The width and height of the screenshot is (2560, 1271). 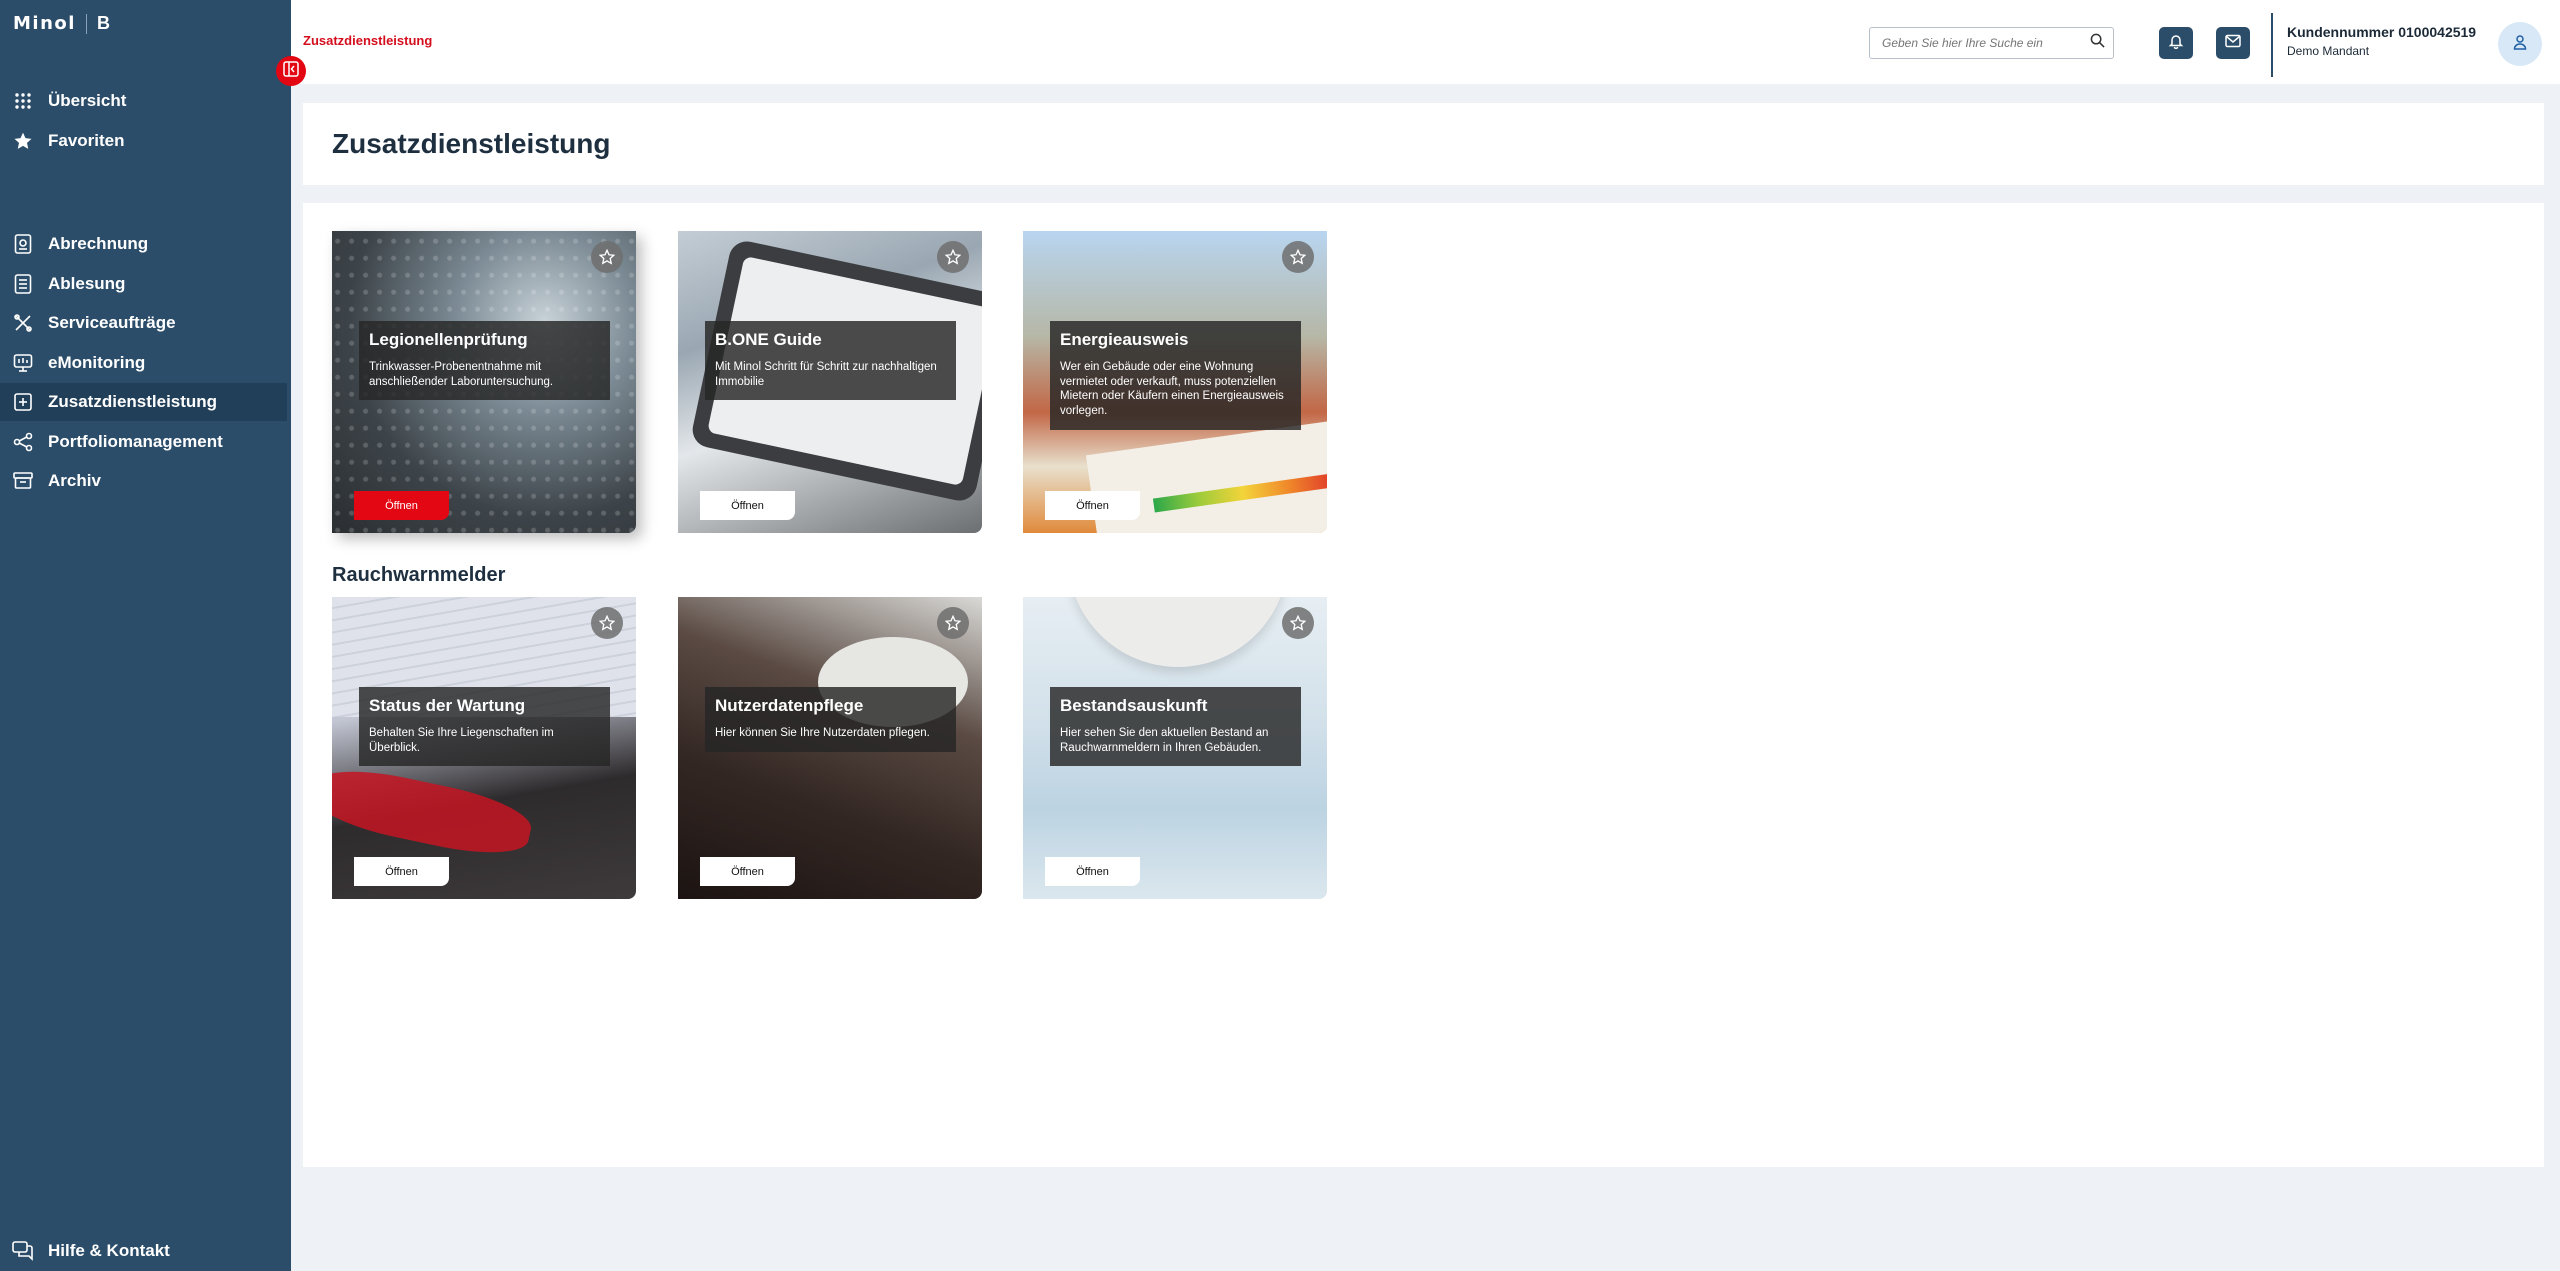 What do you see at coordinates (86, 23) in the screenshot?
I see `logo-divider` at bounding box center [86, 23].